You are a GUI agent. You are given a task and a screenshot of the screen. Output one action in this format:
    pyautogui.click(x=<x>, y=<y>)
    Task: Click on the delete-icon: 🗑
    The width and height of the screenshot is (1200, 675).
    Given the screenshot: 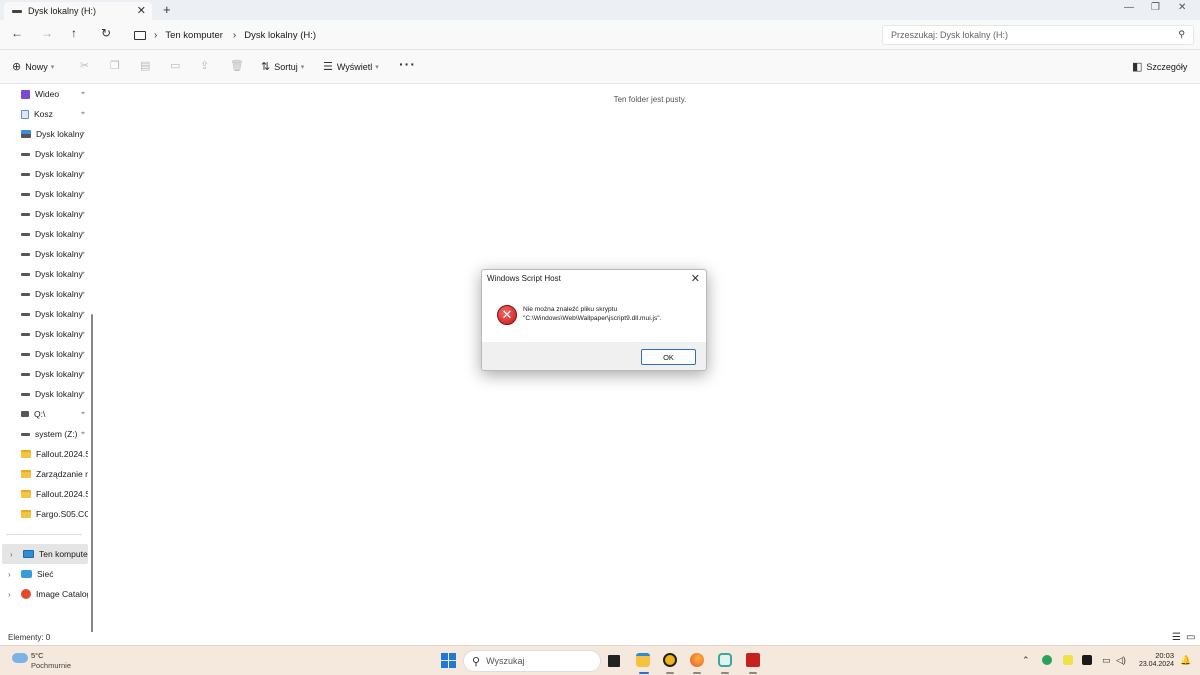 What is the action you would take?
    pyautogui.click(x=237, y=65)
    